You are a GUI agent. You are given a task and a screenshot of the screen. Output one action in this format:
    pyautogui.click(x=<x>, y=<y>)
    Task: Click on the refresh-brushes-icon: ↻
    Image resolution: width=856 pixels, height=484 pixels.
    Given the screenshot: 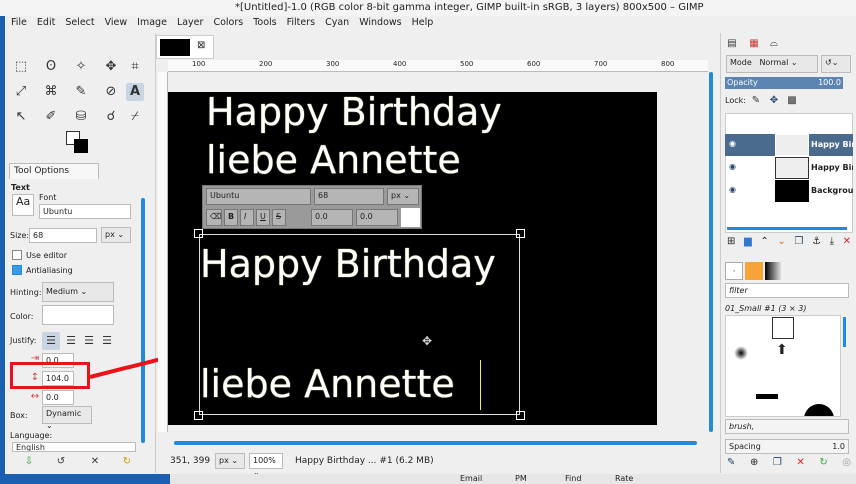 What is the action you would take?
    pyautogui.click(x=823, y=462)
    